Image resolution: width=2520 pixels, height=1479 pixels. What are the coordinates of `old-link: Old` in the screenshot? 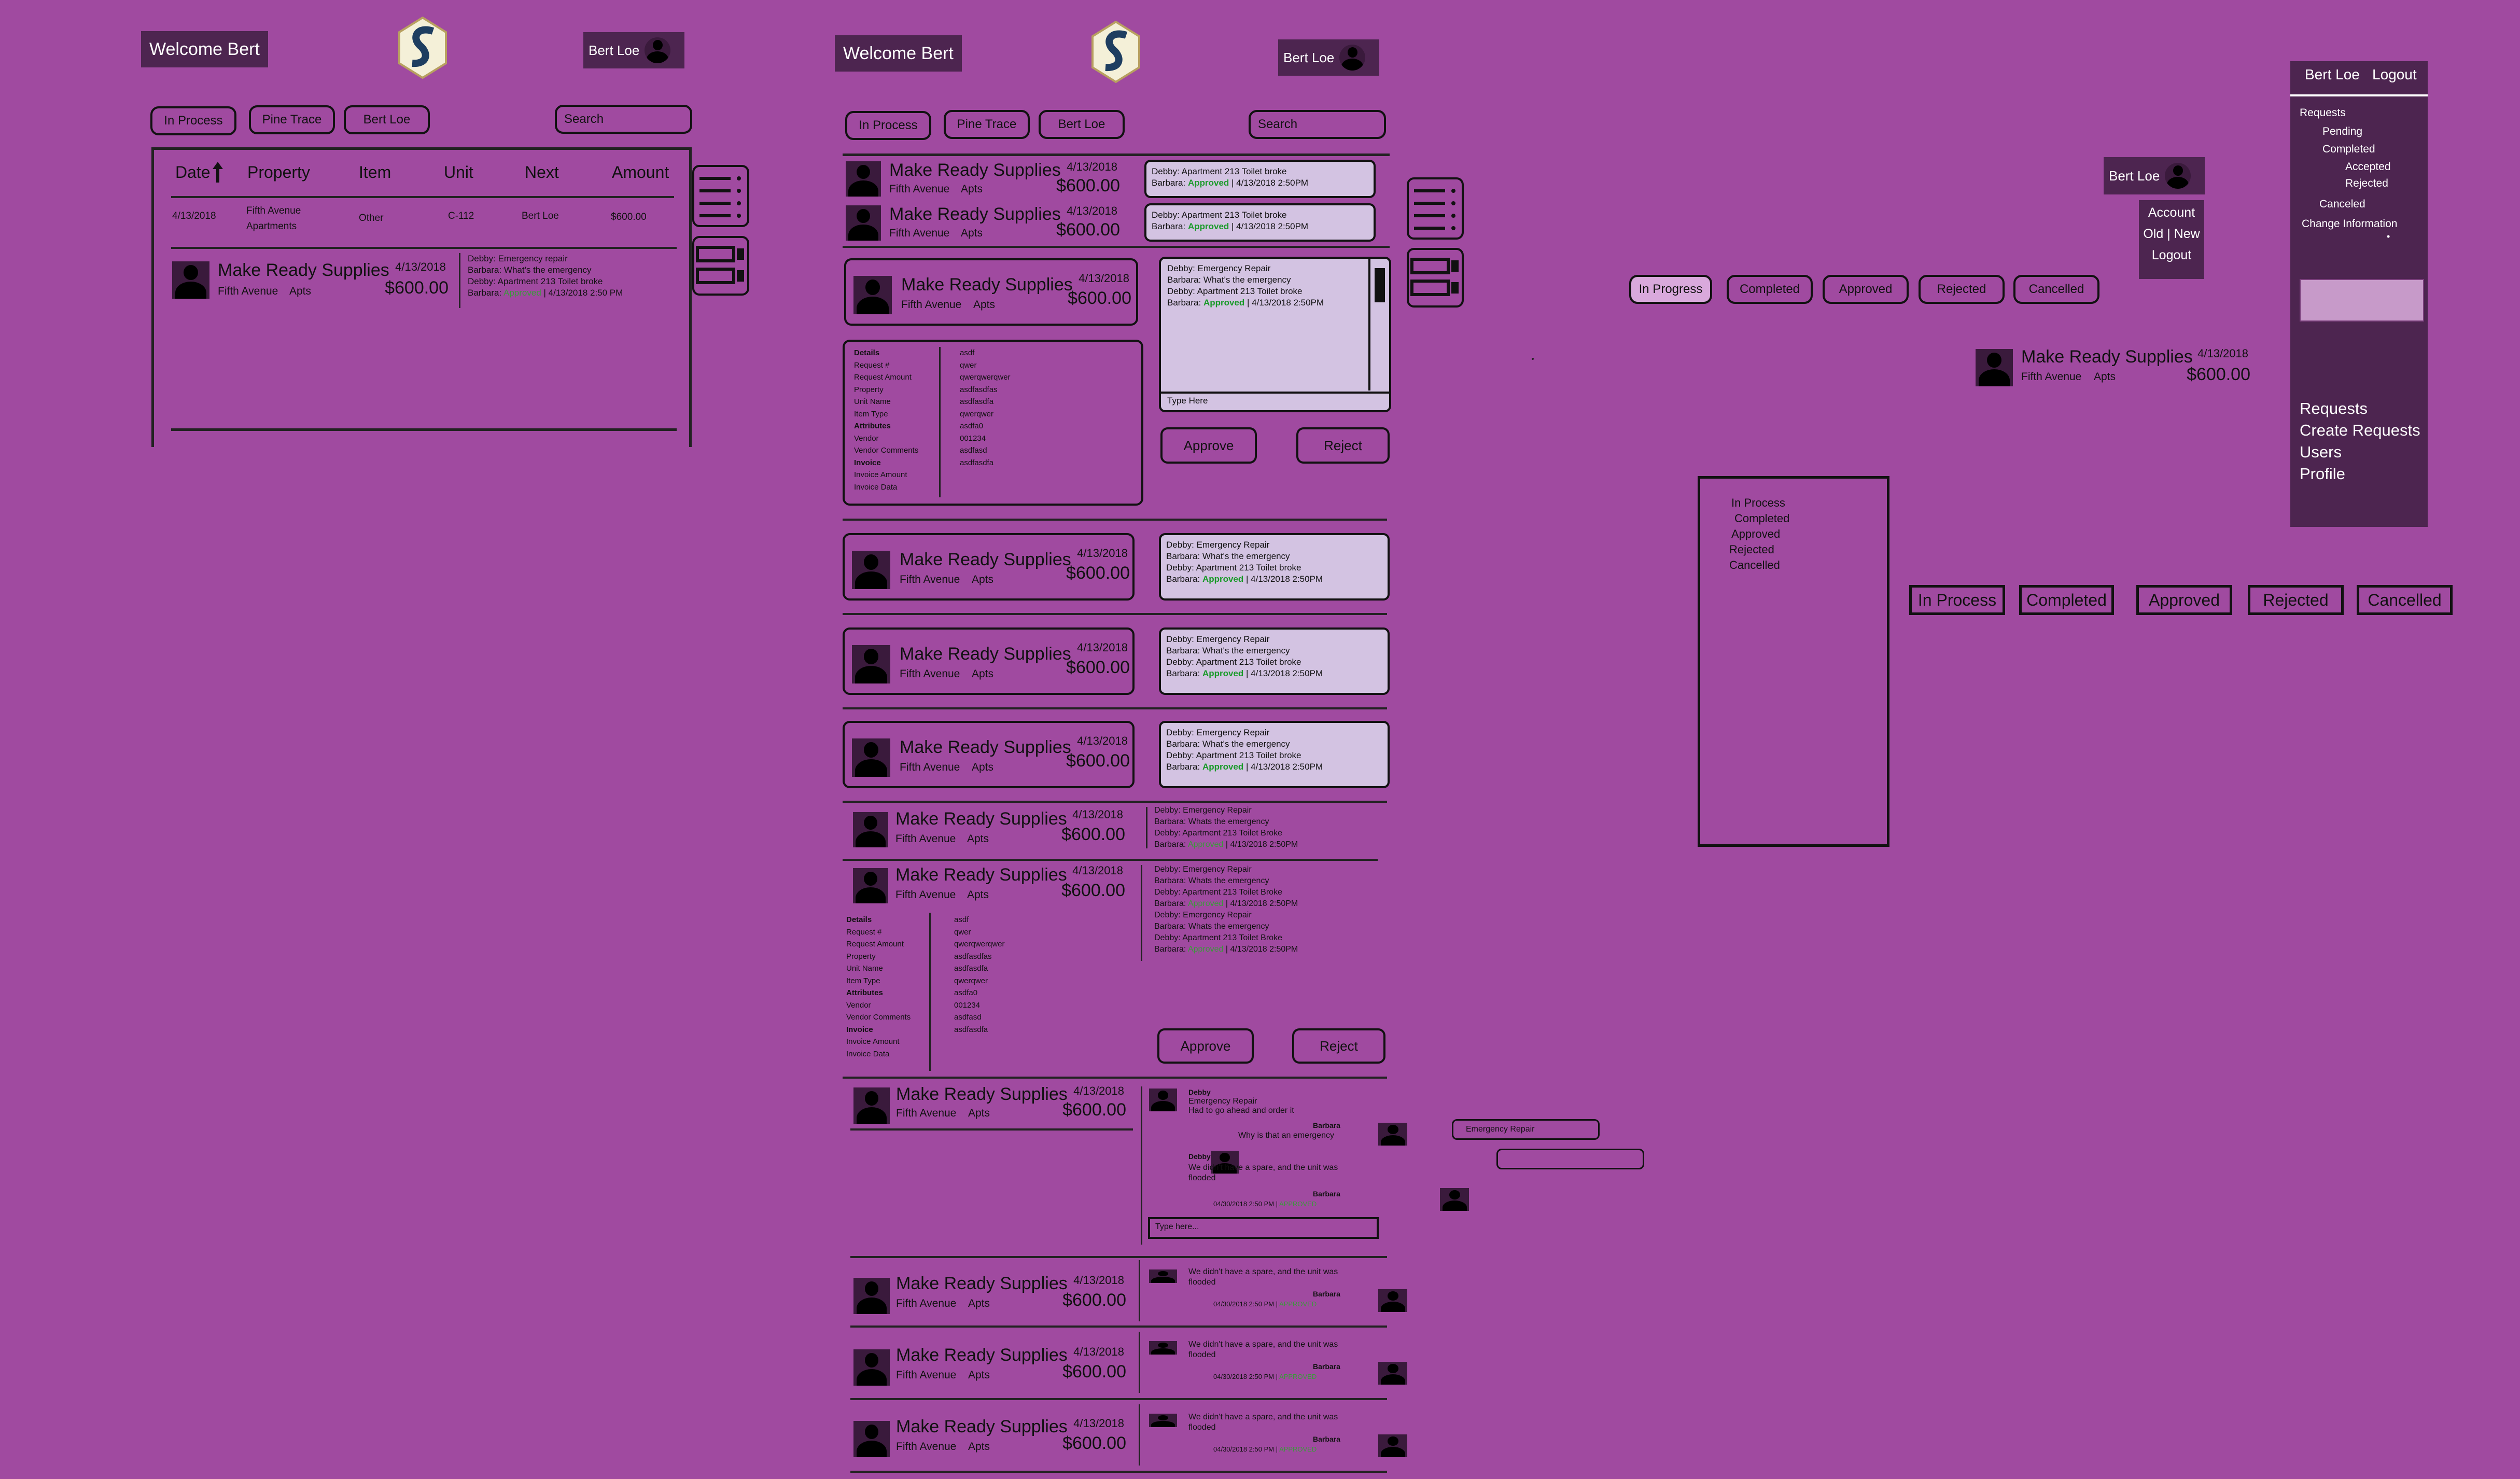 It's located at (2153, 234).